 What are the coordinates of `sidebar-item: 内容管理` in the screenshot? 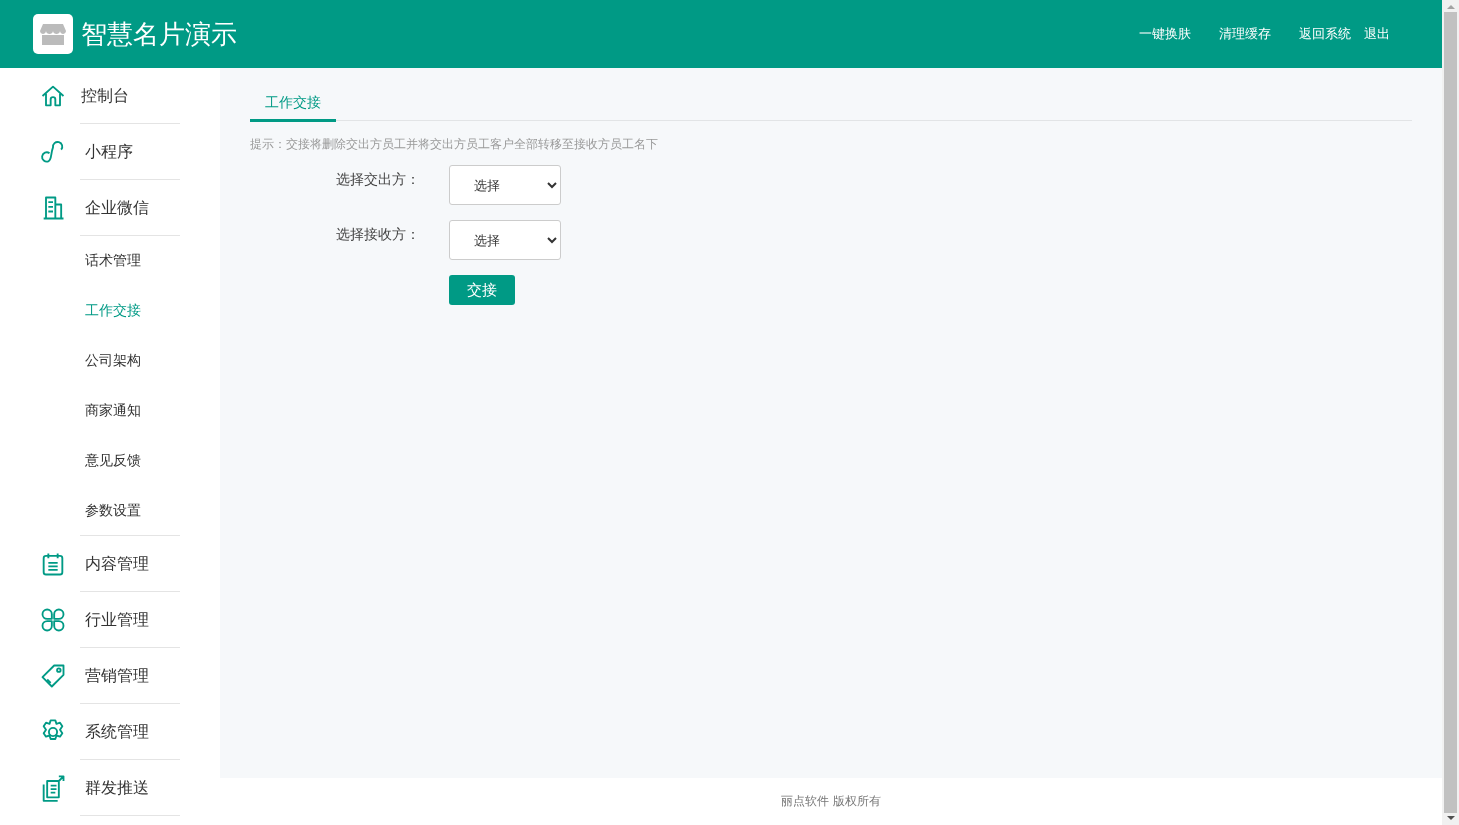 It's located at (110, 564).